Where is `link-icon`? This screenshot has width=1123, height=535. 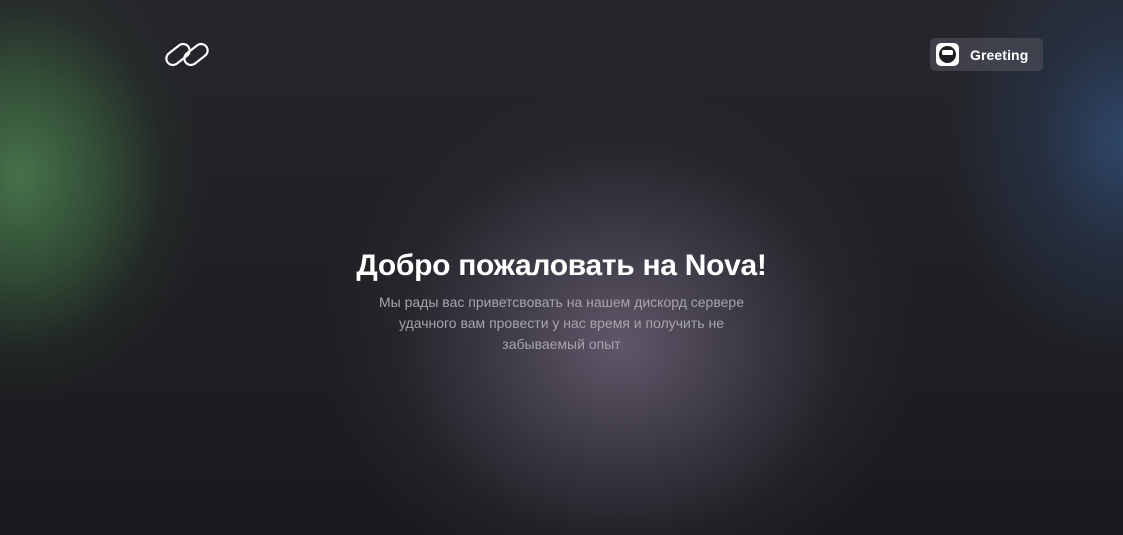 link-icon is located at coordinates (187, 54).